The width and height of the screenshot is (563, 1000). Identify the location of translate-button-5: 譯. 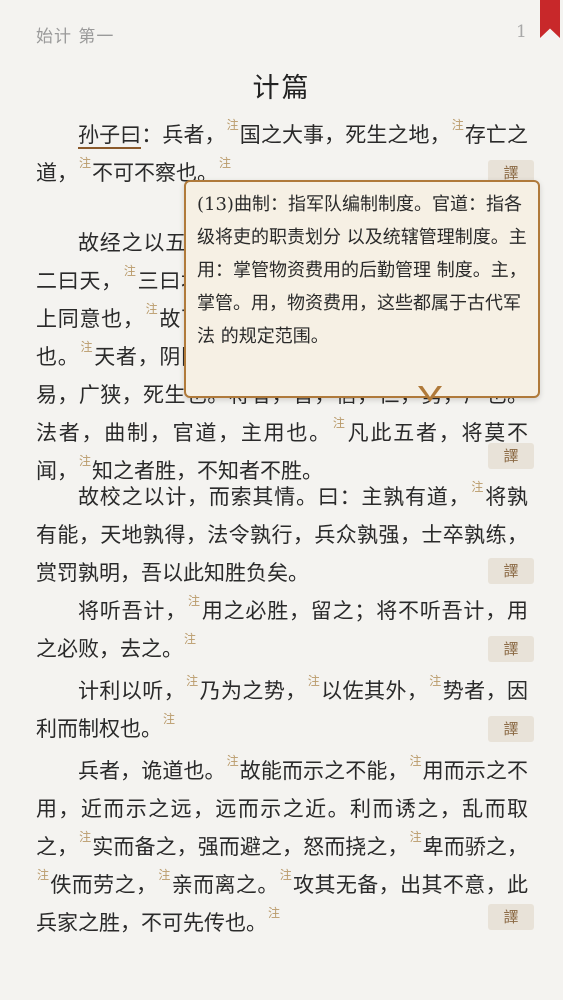
(511, 729).